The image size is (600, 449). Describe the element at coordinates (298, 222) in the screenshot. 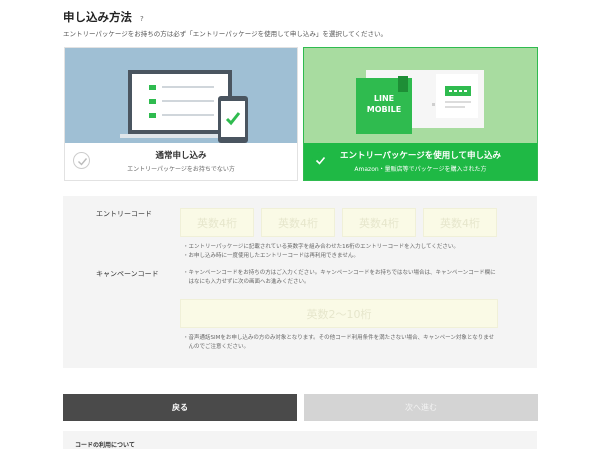

I see `entry-code-input-2: 英数4桁` at that location.